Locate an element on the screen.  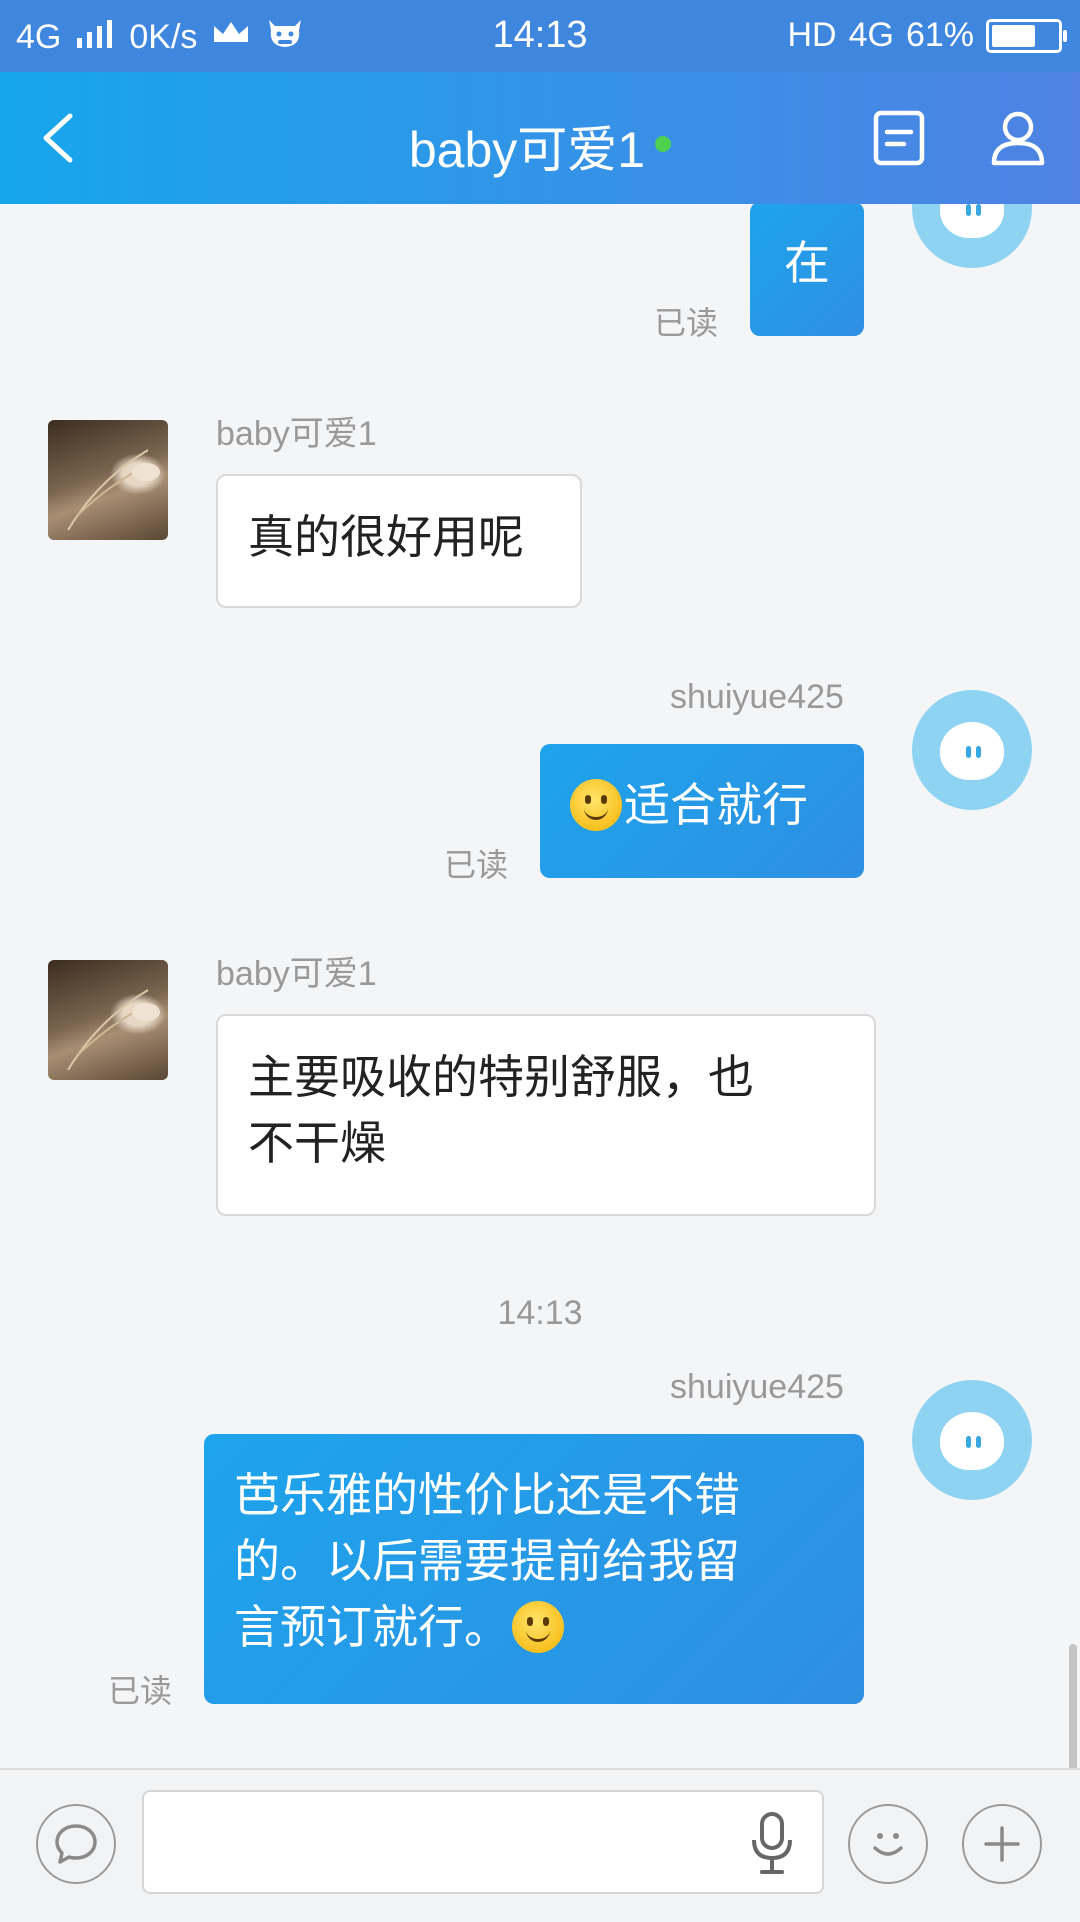
status-right: HD 4G 61% is located at coordinates (927, 35).